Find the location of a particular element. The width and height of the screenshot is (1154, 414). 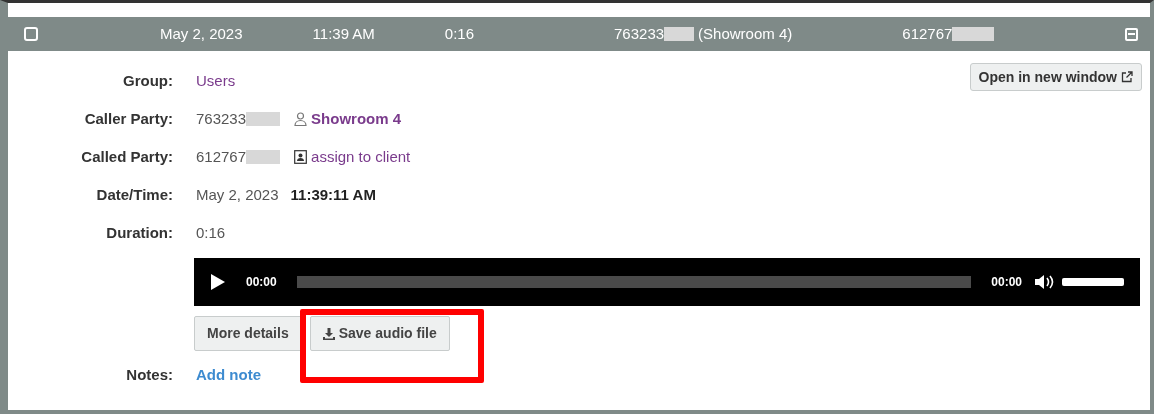

play-icon is located at coordinates (218, 282).